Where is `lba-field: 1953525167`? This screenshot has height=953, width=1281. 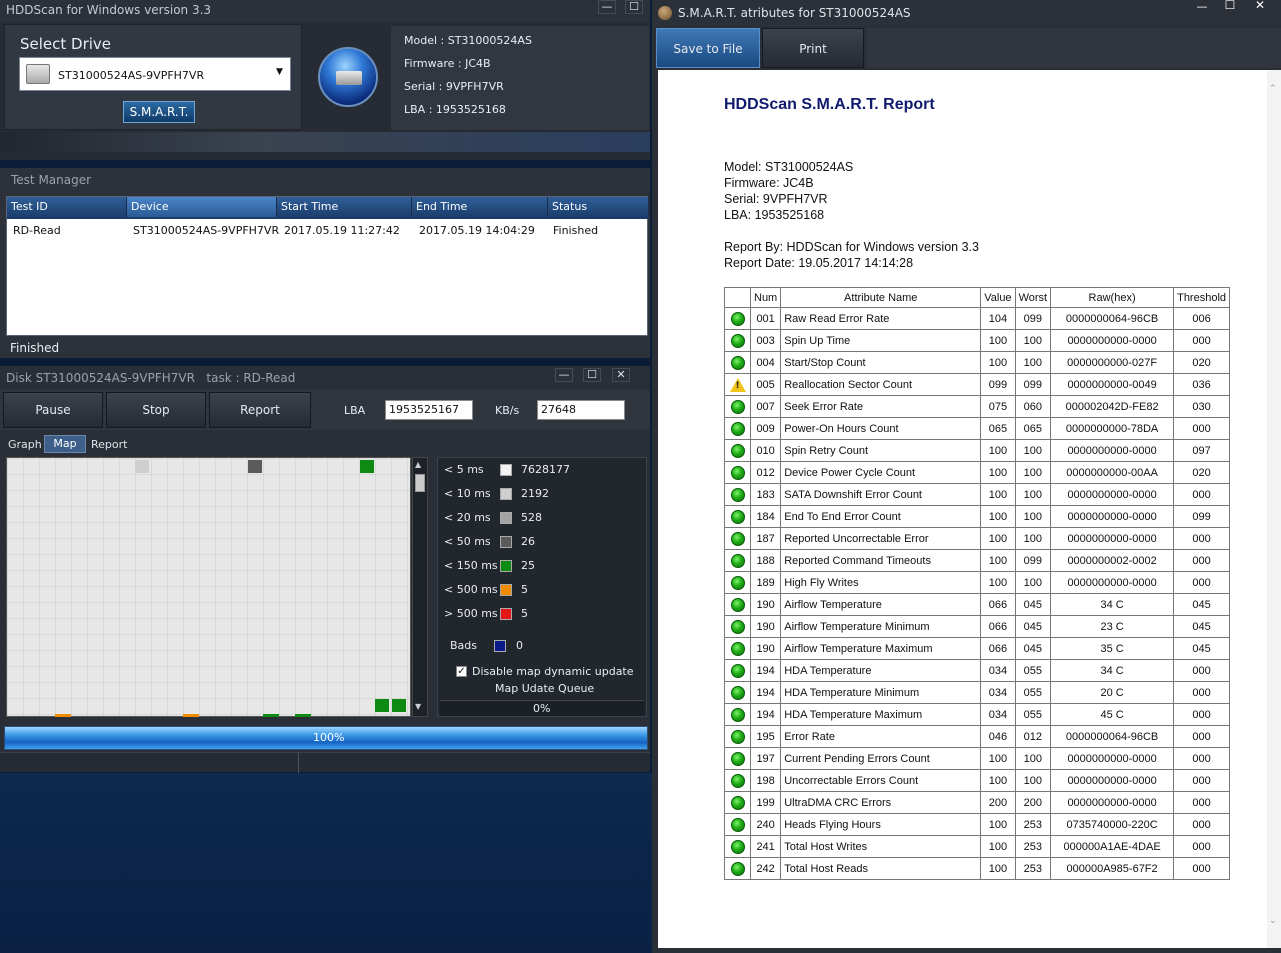 lba-field: 1953525167 is located at coordinates (429, 410).